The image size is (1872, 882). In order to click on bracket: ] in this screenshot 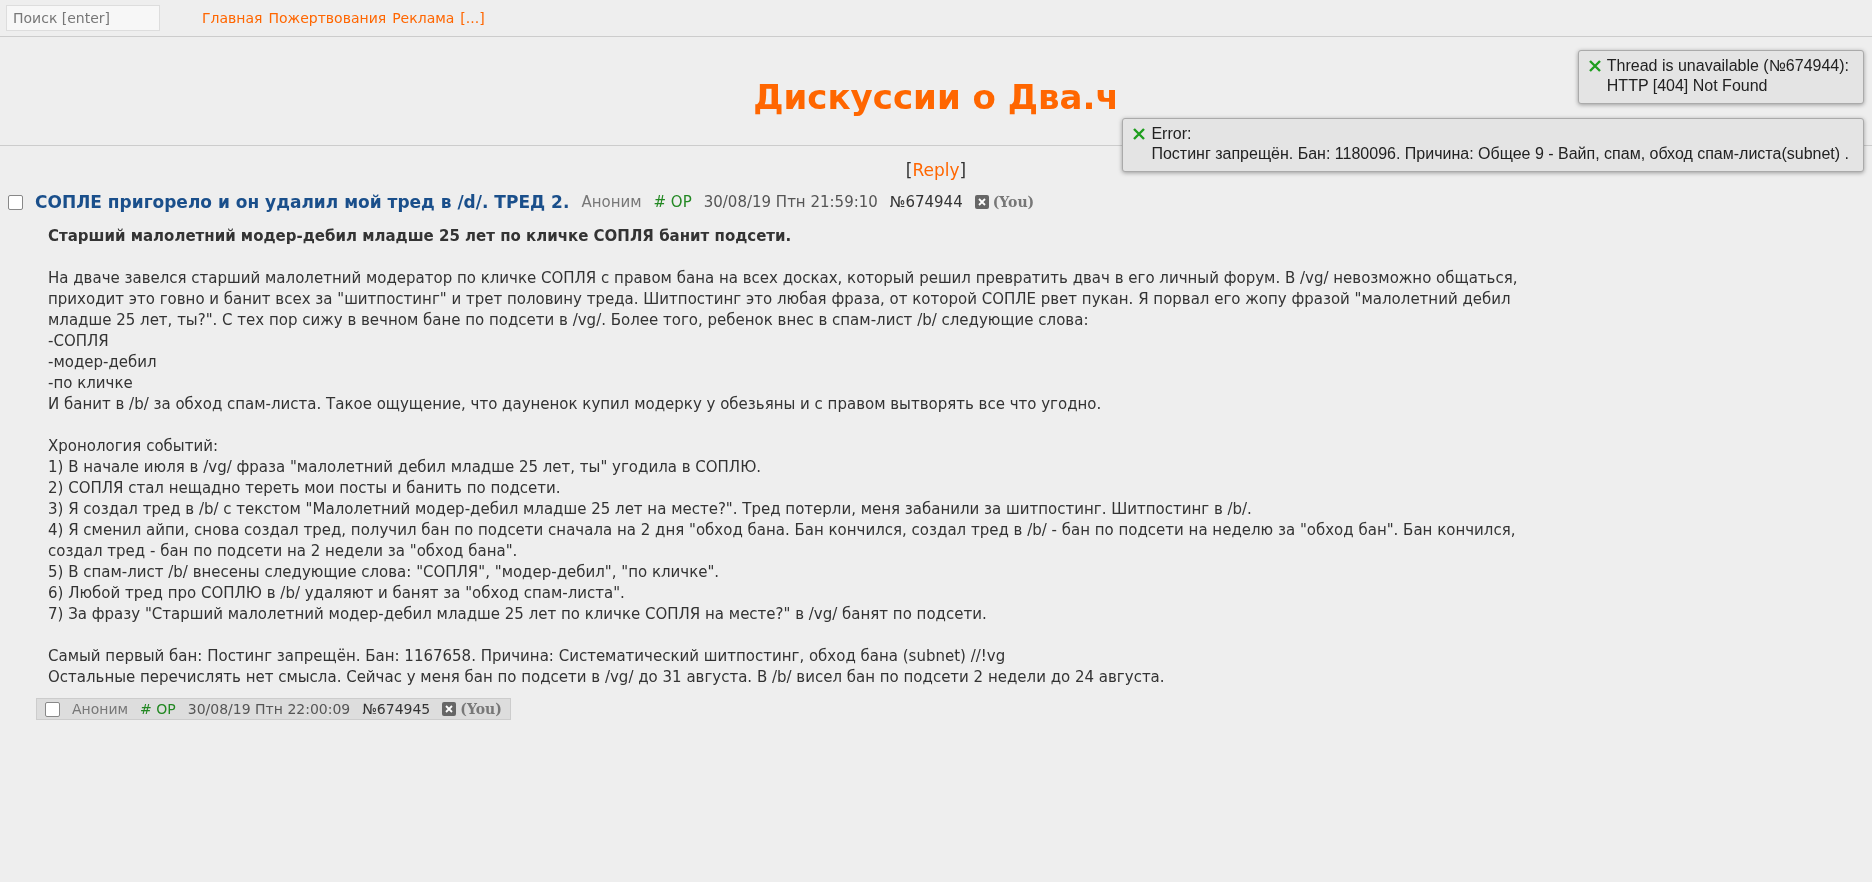, I will do `click(963, 170)`.